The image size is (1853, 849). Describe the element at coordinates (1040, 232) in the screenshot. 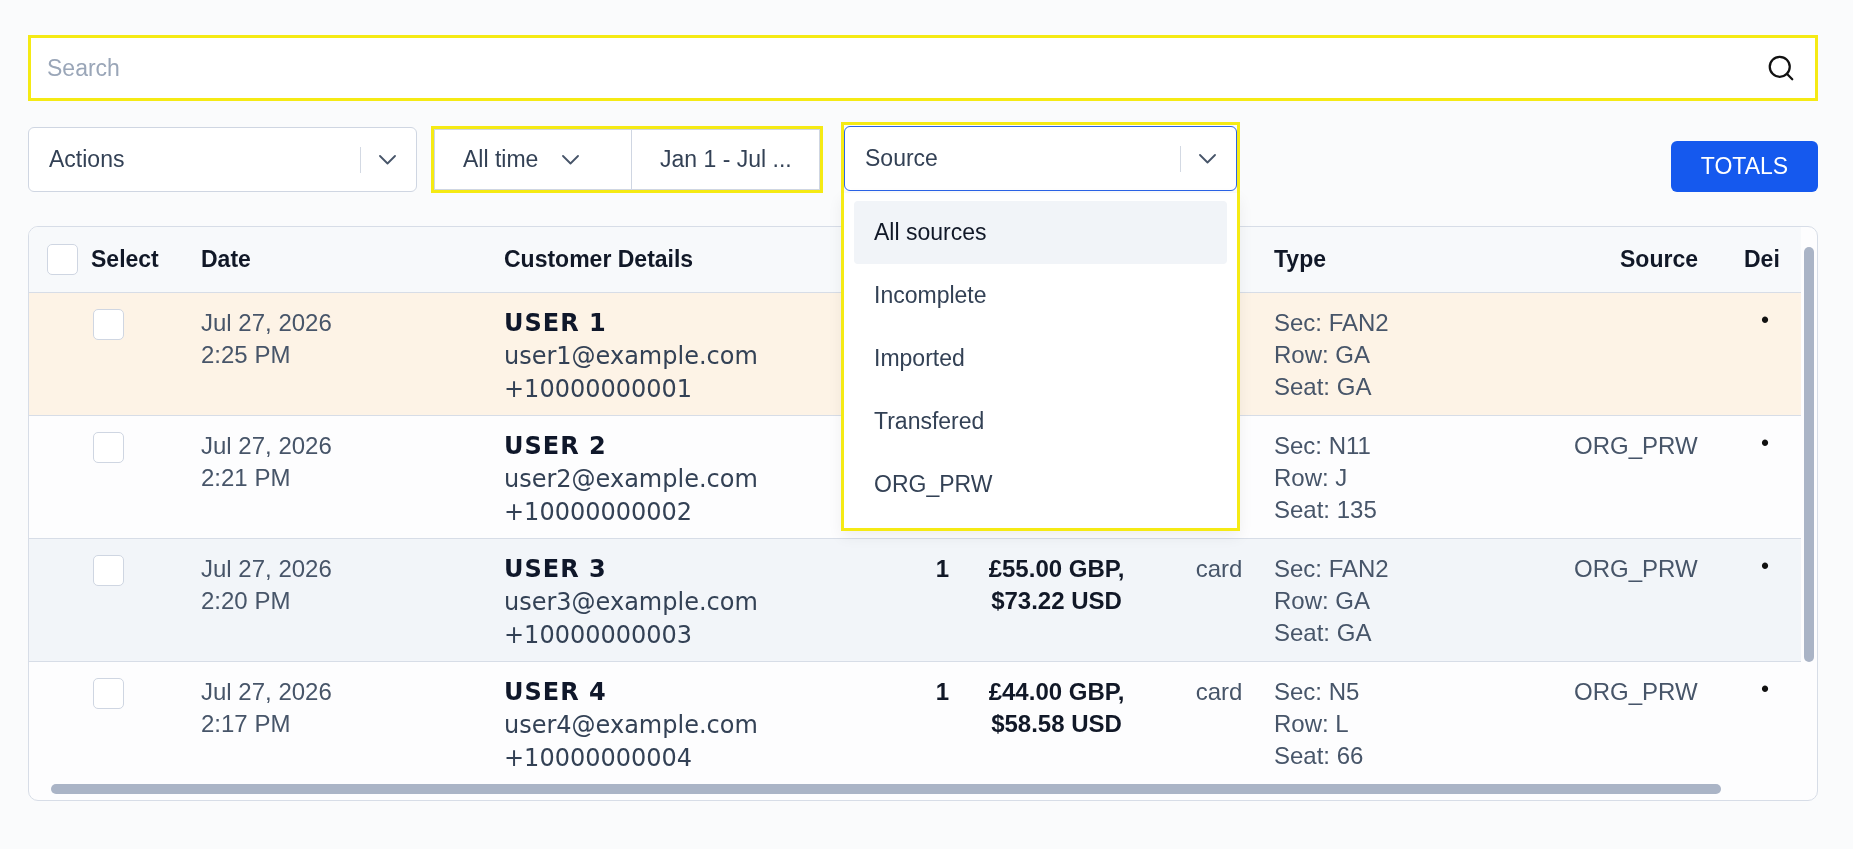

I see `menu-item: All sources` at that location.